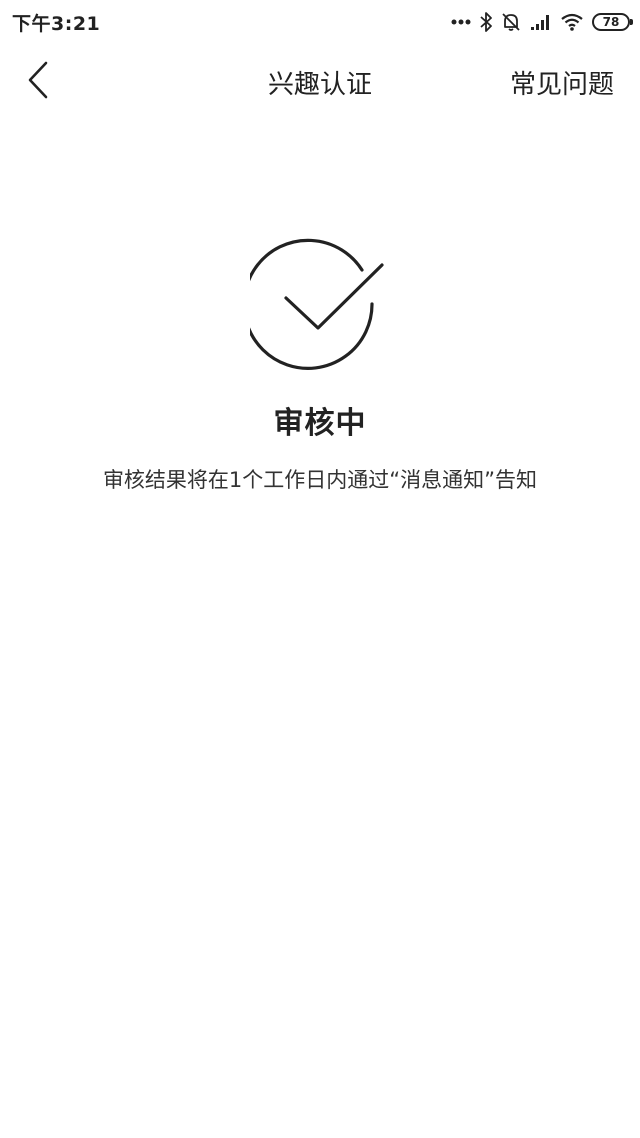 The image size is (640, 1138). Describe the element at coordinates (320, 480) in the screenshot. I see `status-message: 审核结果将在1个工作日内通过“消息通知”告知` at that location.